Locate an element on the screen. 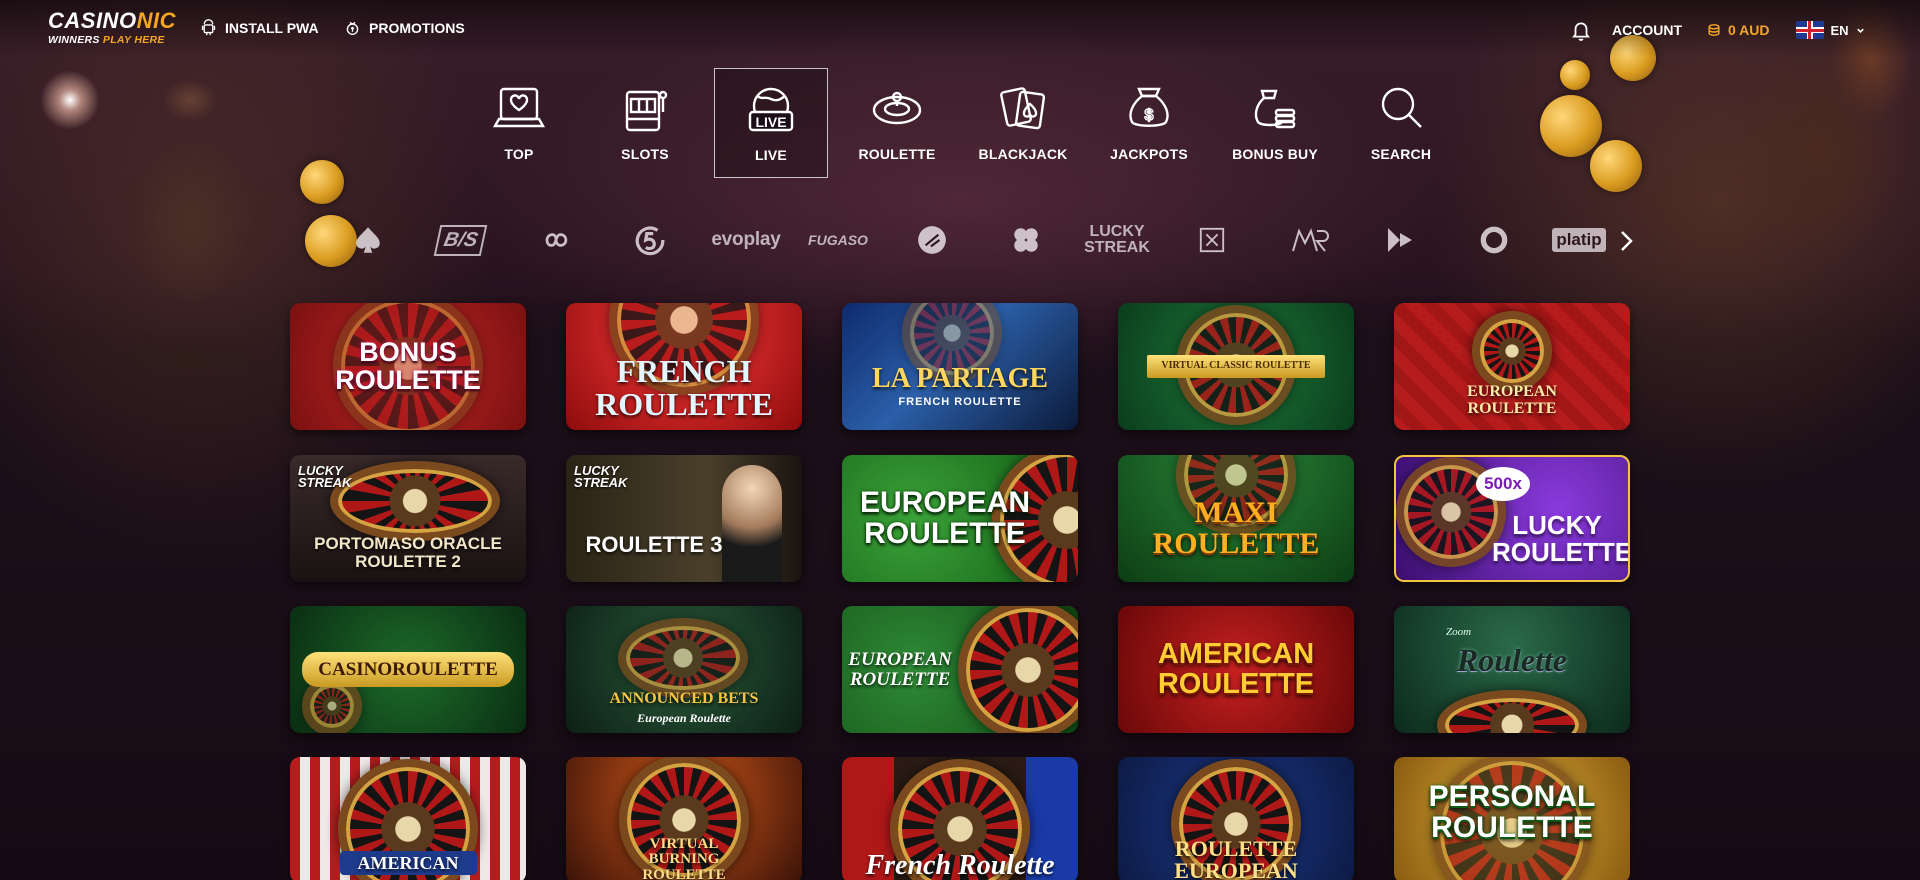 This screenshot has width=1920, height=880. provider-spade is located at coordinates (368, 240).